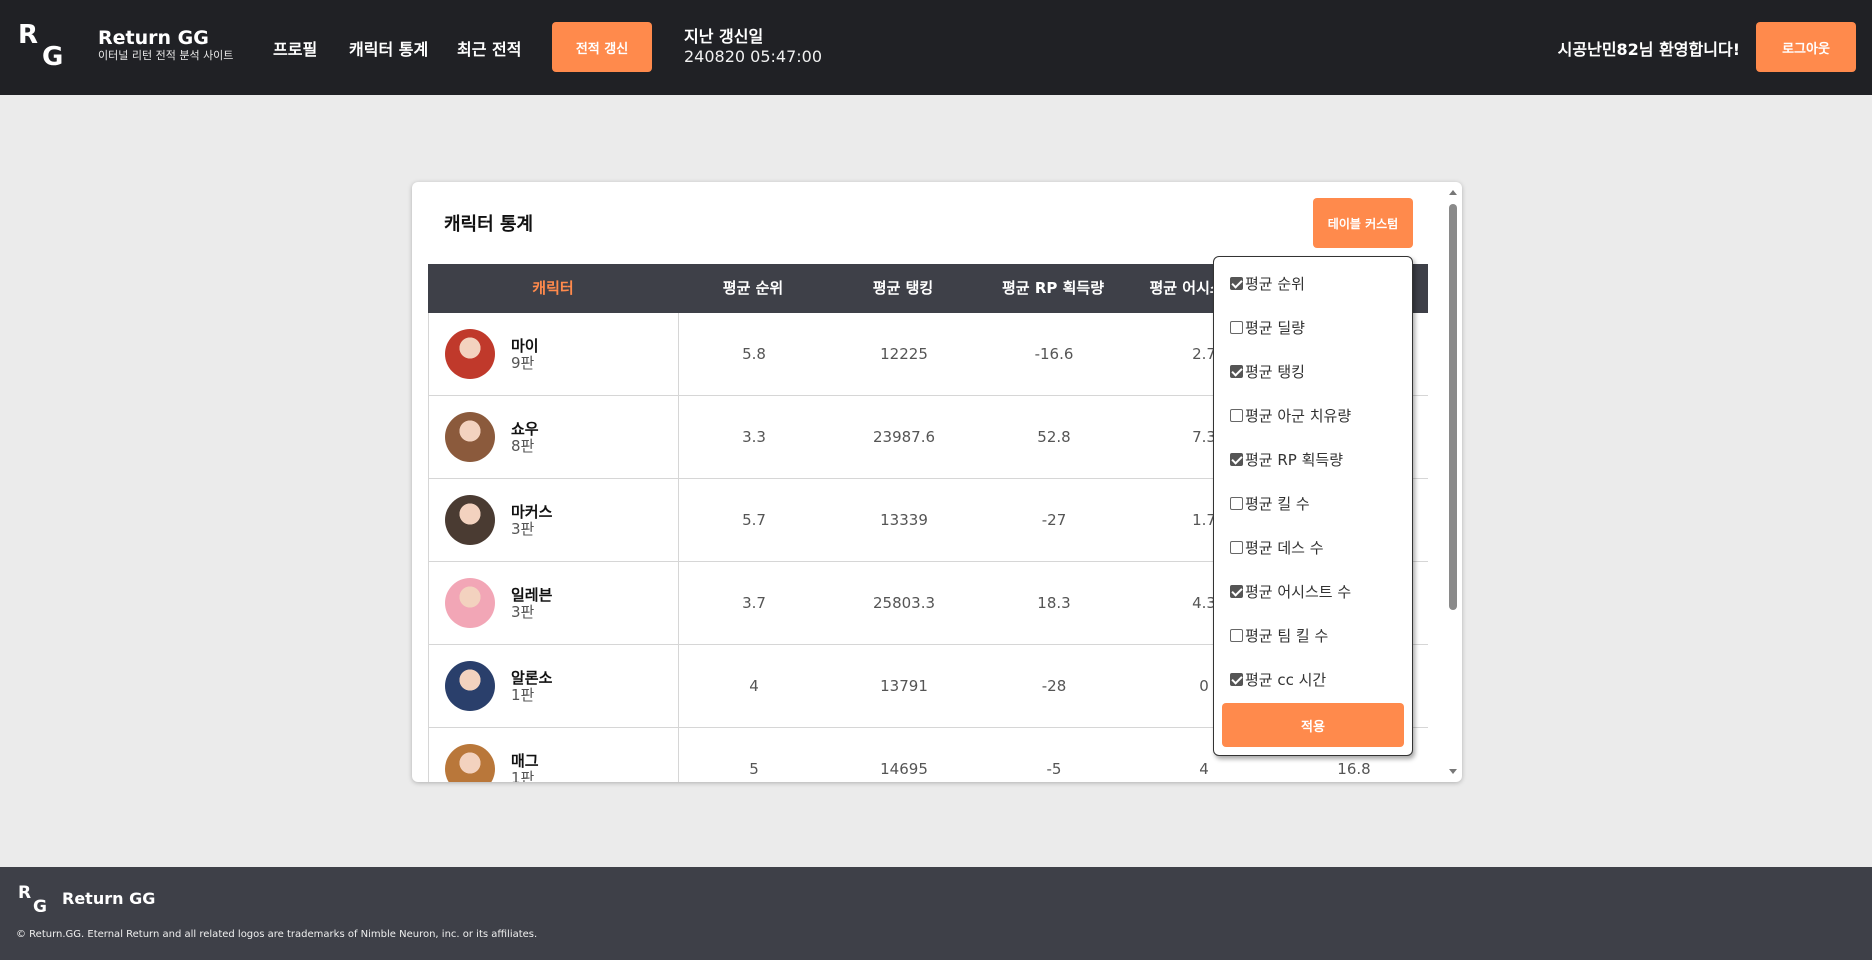  I want to click on dropdown-option: 평균 cc 시간, so click(1278, 679).